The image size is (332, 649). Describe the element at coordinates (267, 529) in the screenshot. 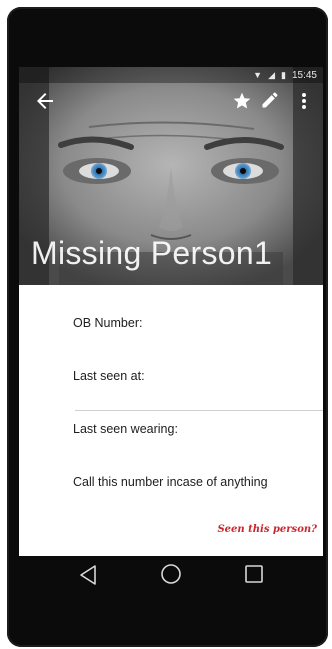

I see `seen-this-person-link: Seen this person?` at that location.